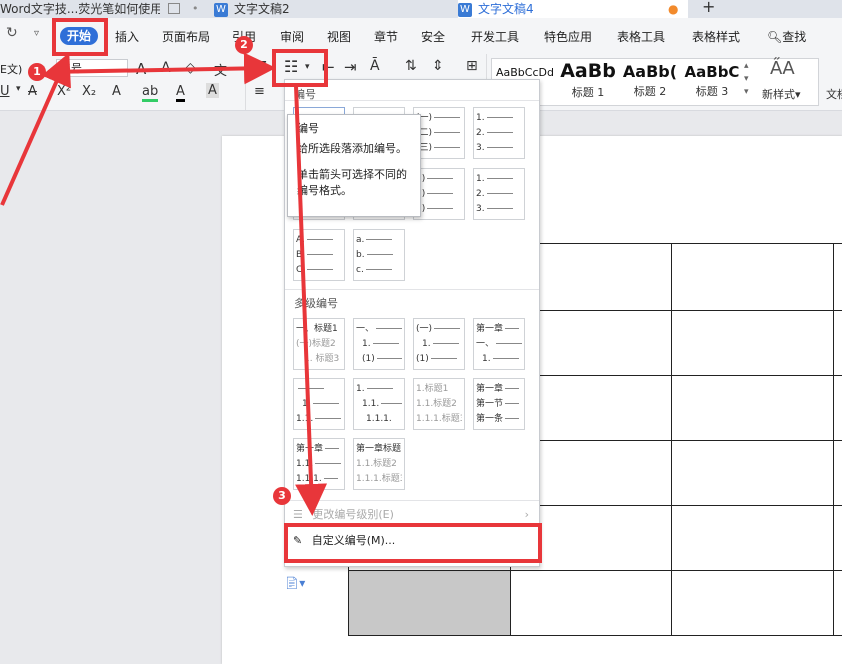 The width and height of the screenshot is (842, 664). Describe the element at coordinates (80, 37) in the screenshot. I see `highlight-start-tab` at that location.